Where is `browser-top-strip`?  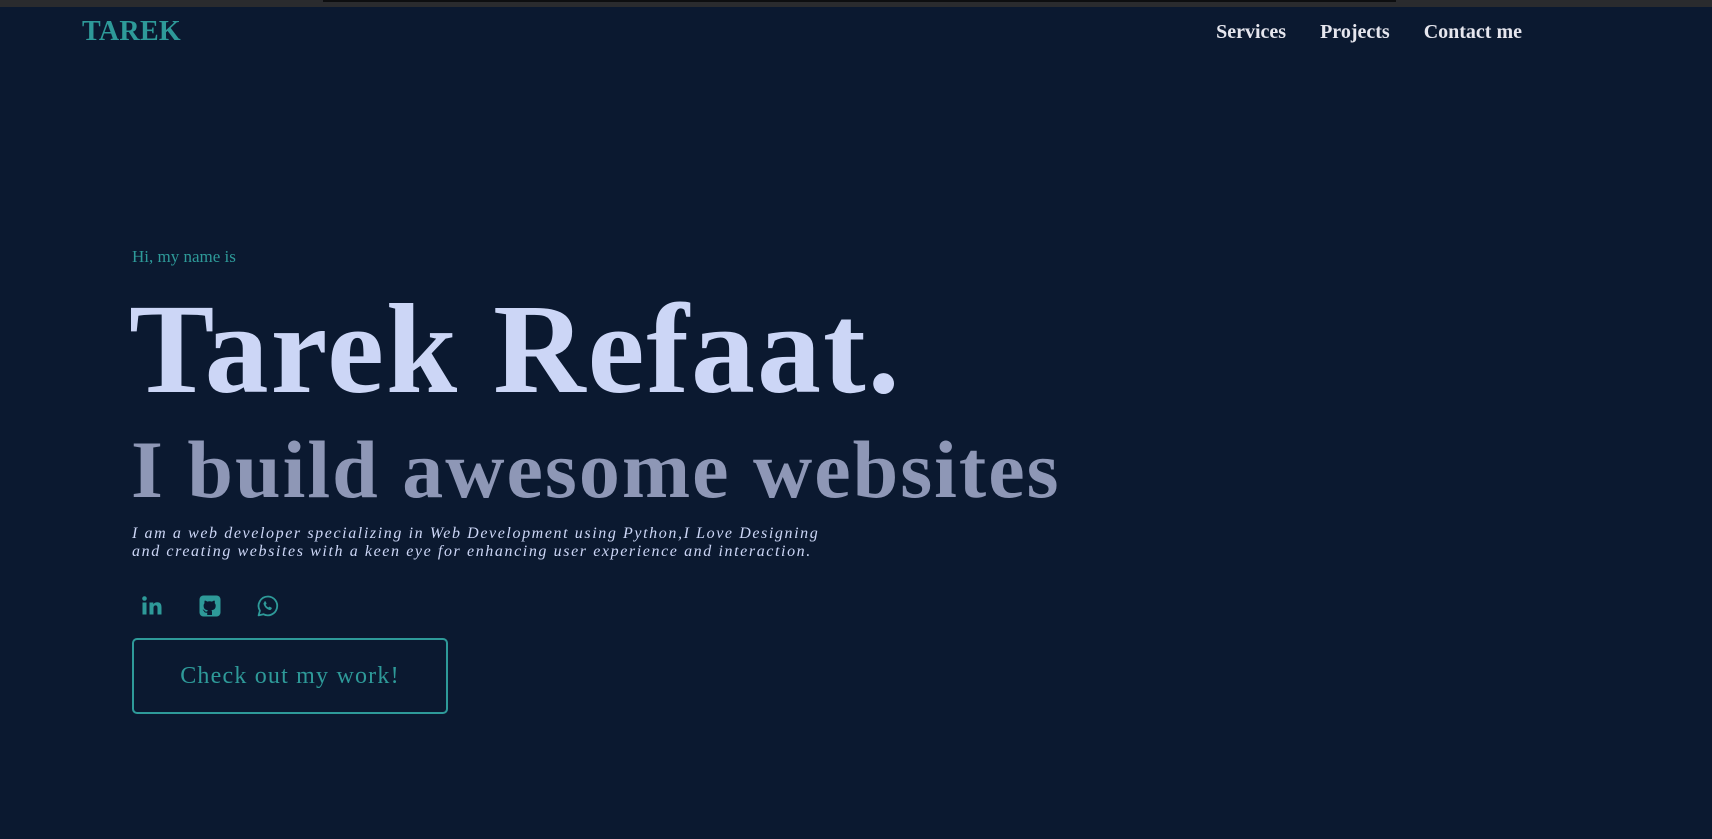 browser-top-strip is located at coordinates (856, 3).